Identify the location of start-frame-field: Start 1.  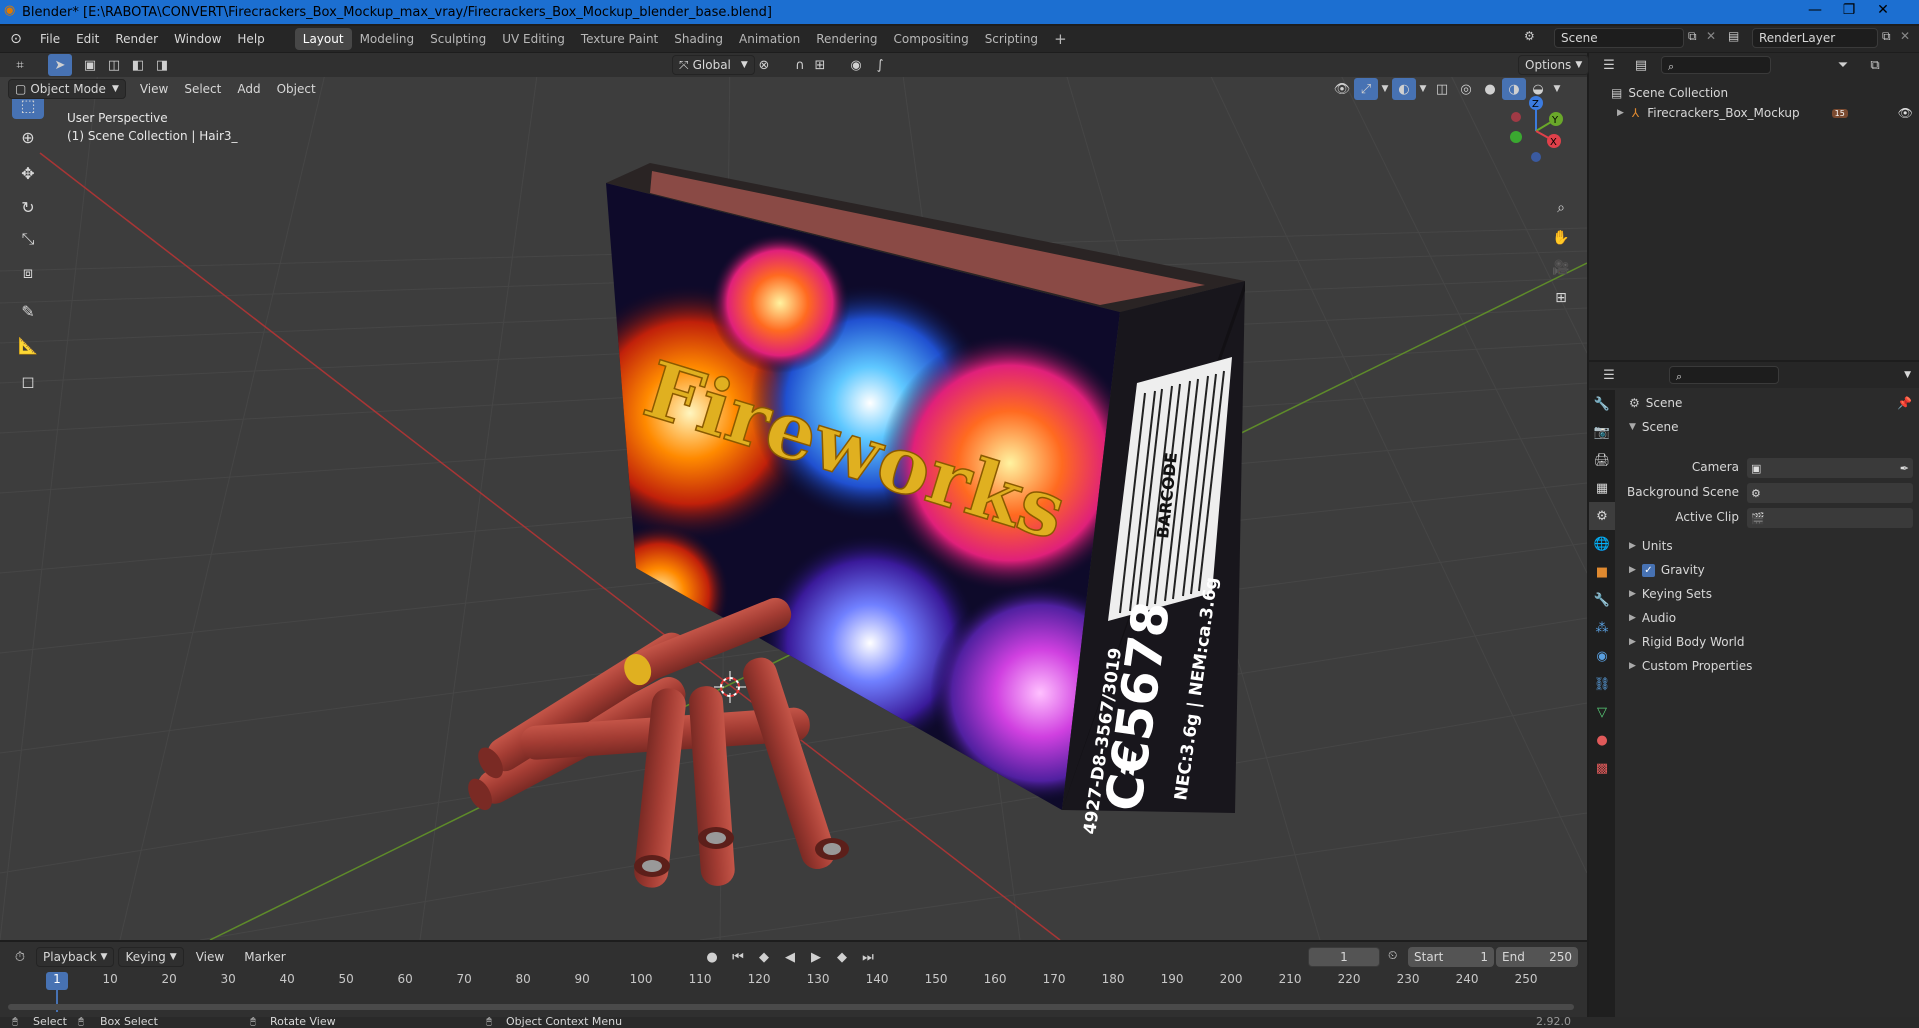
(1451, 957).